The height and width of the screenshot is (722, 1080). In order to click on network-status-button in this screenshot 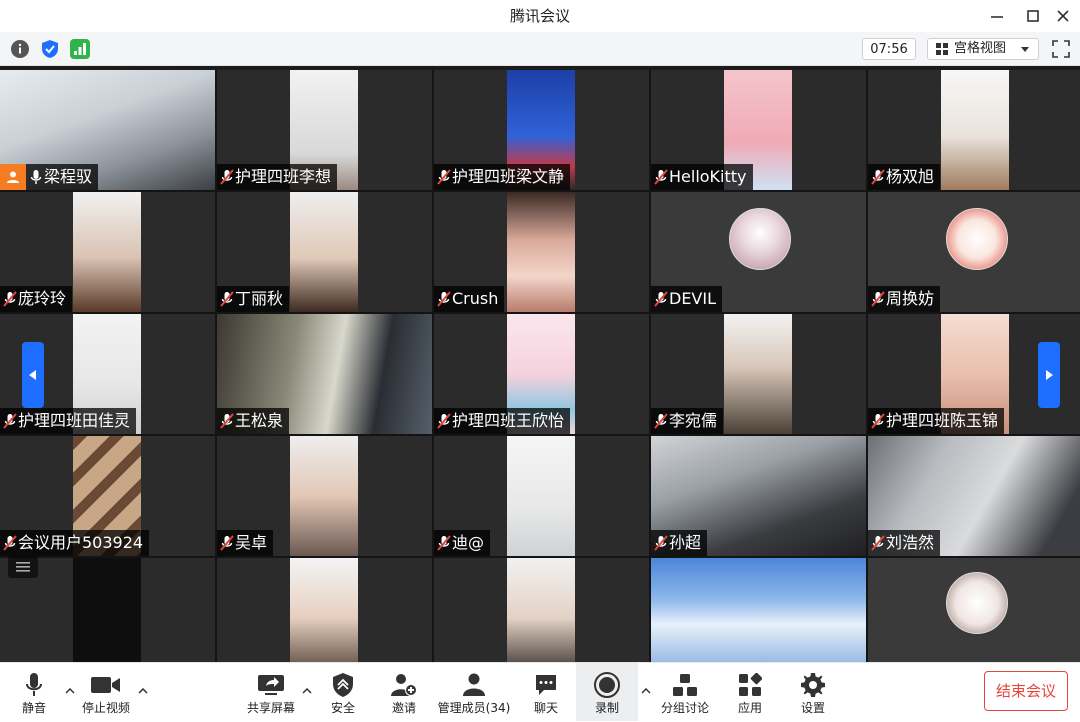, I will do `click(80, 49)`.